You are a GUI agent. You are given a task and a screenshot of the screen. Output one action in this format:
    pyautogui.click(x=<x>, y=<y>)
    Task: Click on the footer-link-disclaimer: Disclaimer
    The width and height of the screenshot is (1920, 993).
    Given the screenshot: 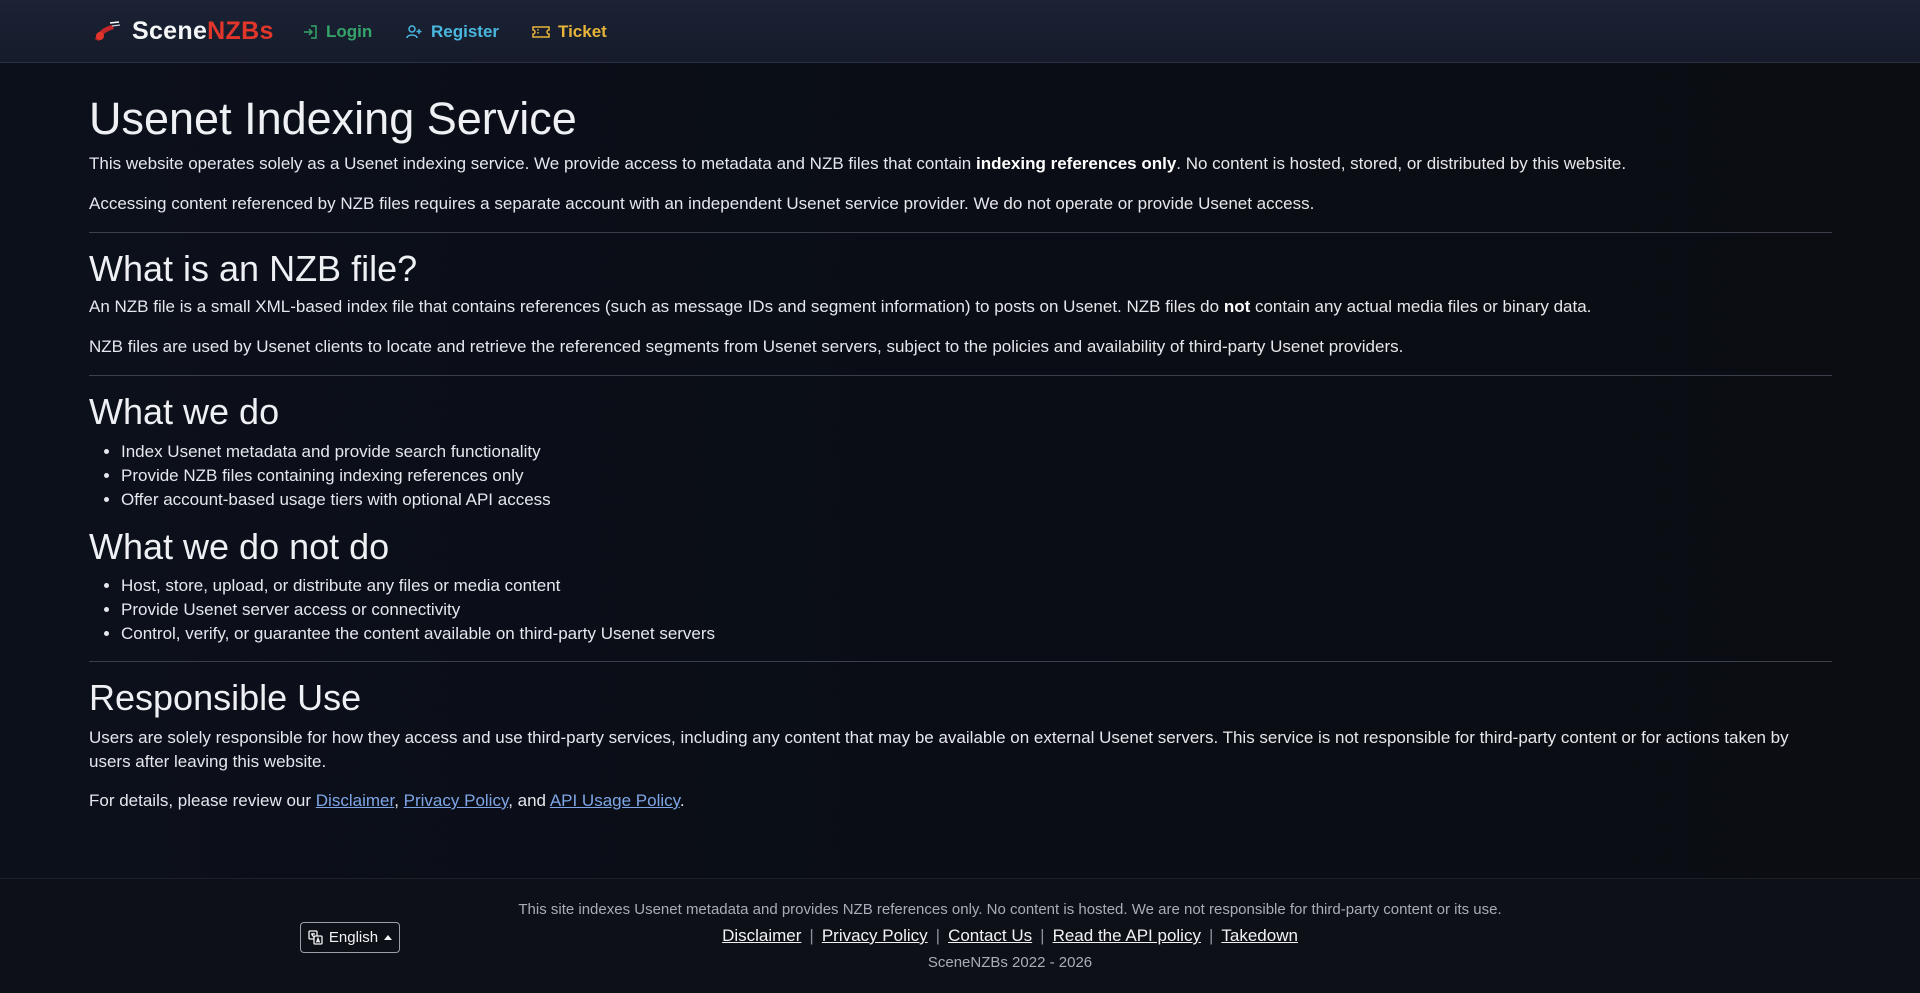 What is the action you would take?
    pyautogui.click(x=761, y=935)
    